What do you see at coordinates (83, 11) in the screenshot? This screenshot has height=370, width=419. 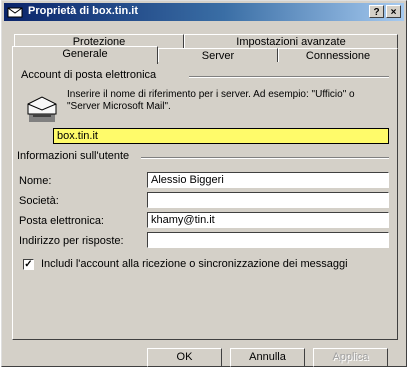 I see `window-title: Proprietà di box.tin.it` at bounding box center [83, 11].